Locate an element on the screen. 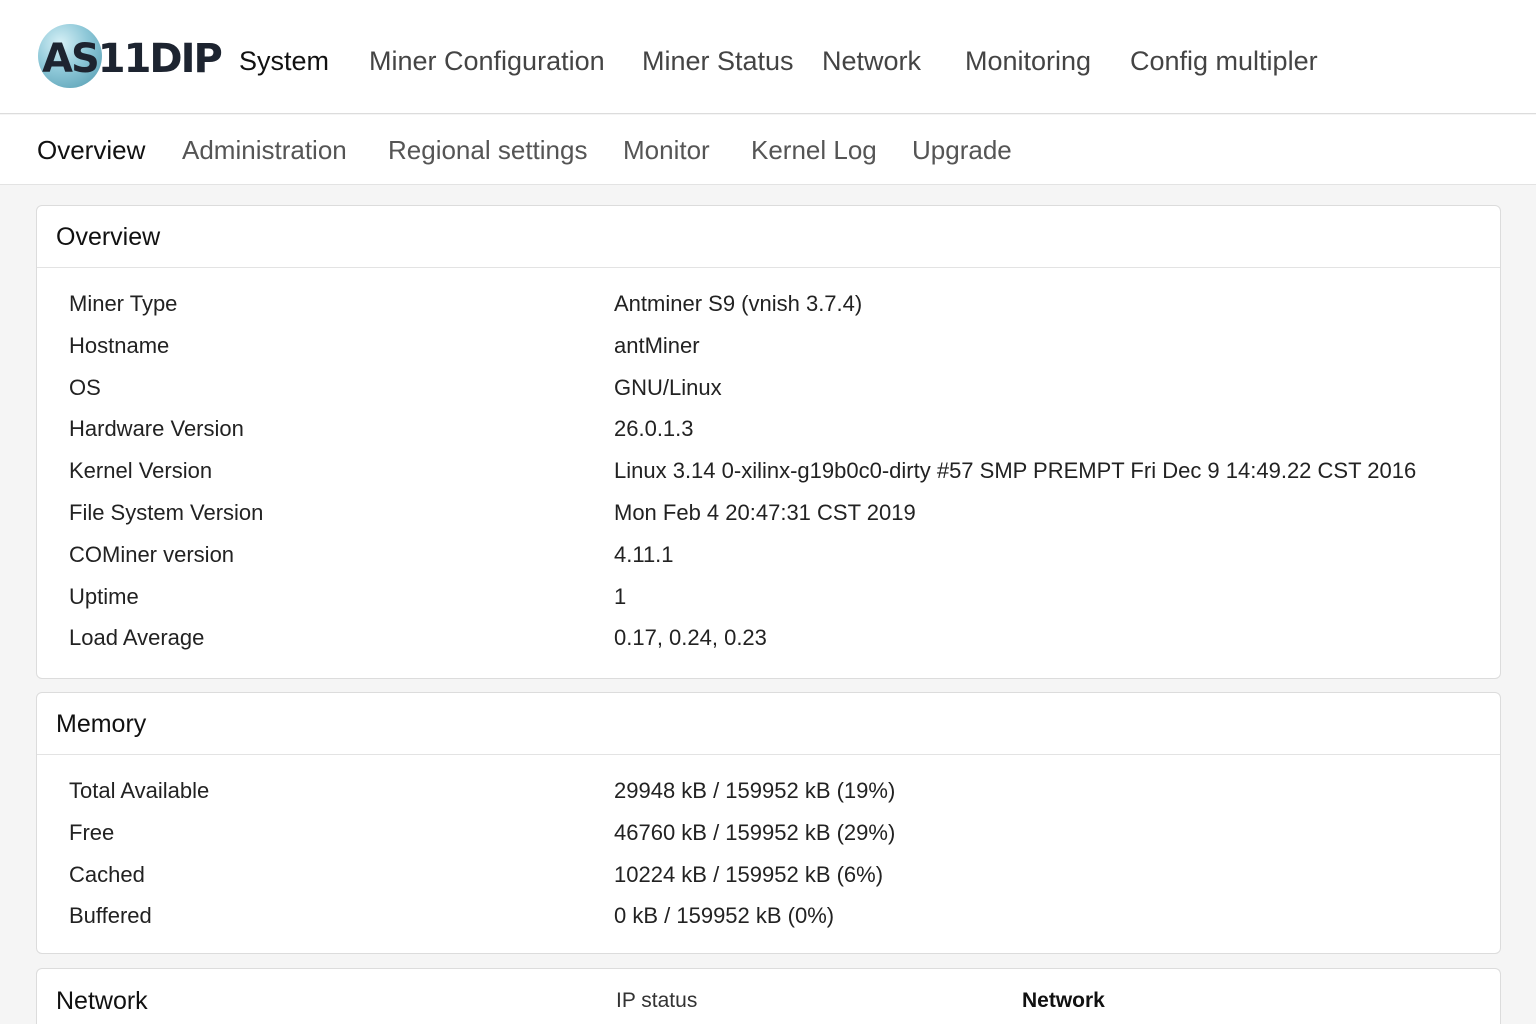  table-row: Cached 10224 kB / 159952 kB (6%) is located at coordinates (768, 875).